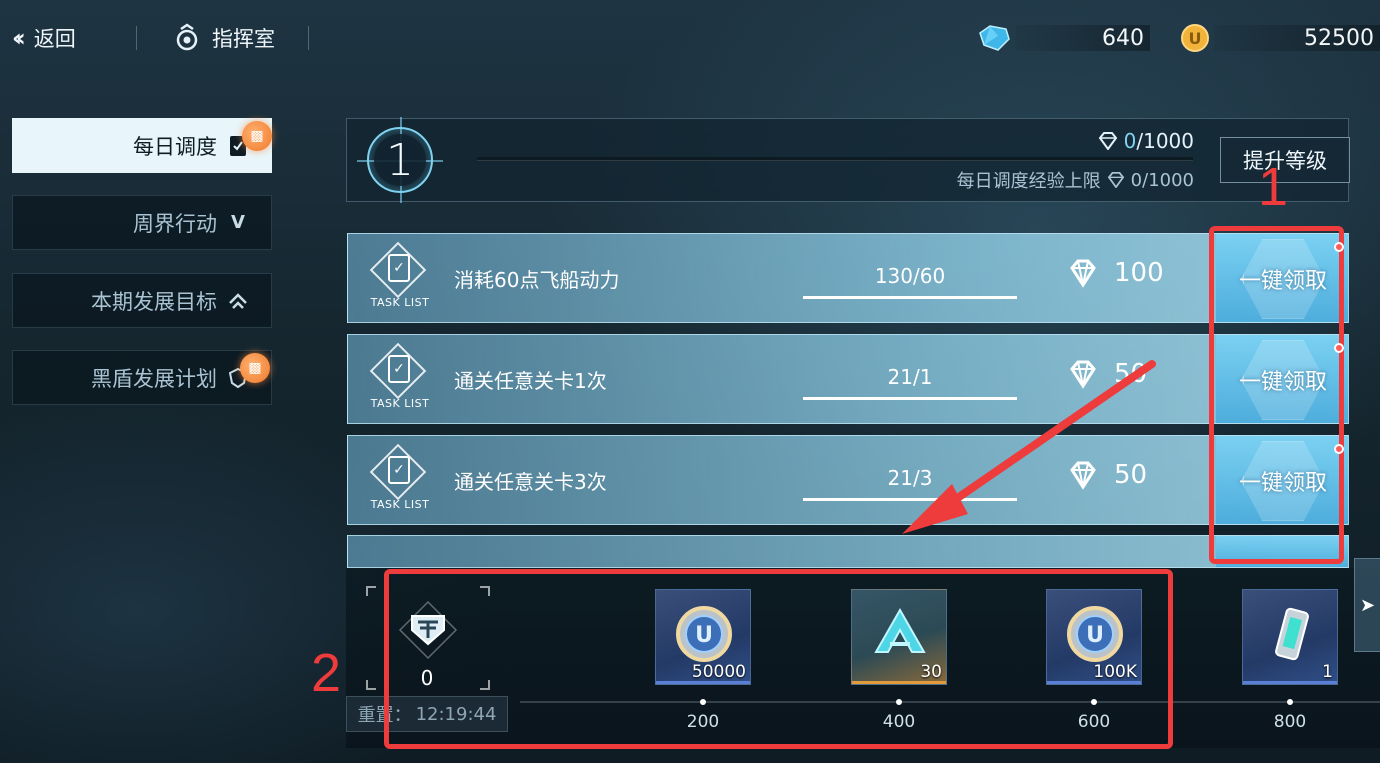 The height and width of the screenshot is (763, 1380). I want to click on task-row-partial, so click(848, 551).